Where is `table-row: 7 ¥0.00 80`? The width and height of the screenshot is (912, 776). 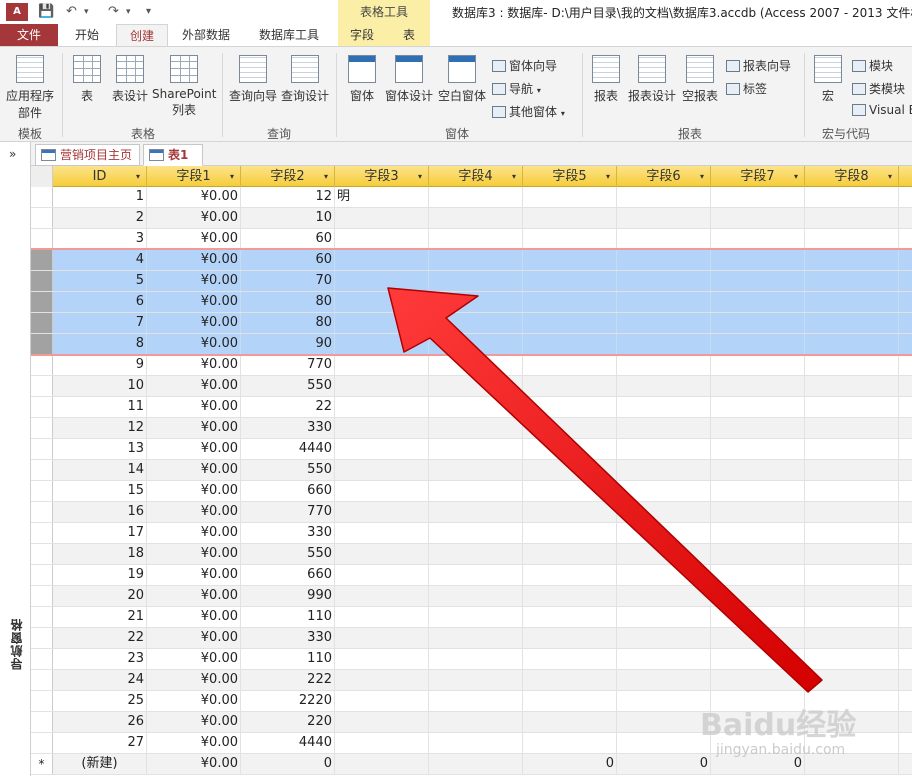 table-row: 7 ¥0.00 80 is located at coordinates (471, 323).